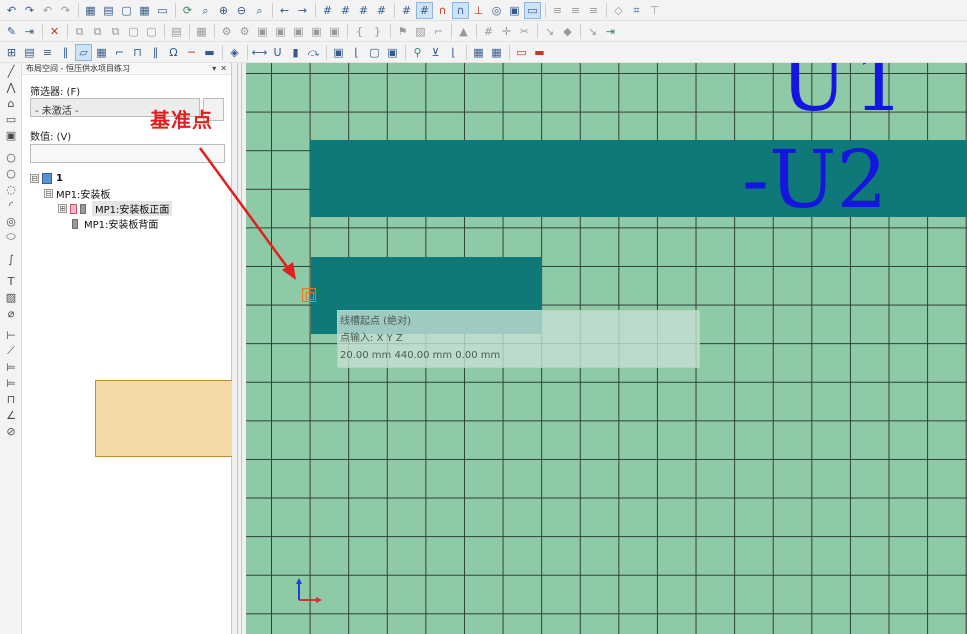 The image size is (967, 634). I want to click on hatch2-icon: ▨, so click(420, 31).